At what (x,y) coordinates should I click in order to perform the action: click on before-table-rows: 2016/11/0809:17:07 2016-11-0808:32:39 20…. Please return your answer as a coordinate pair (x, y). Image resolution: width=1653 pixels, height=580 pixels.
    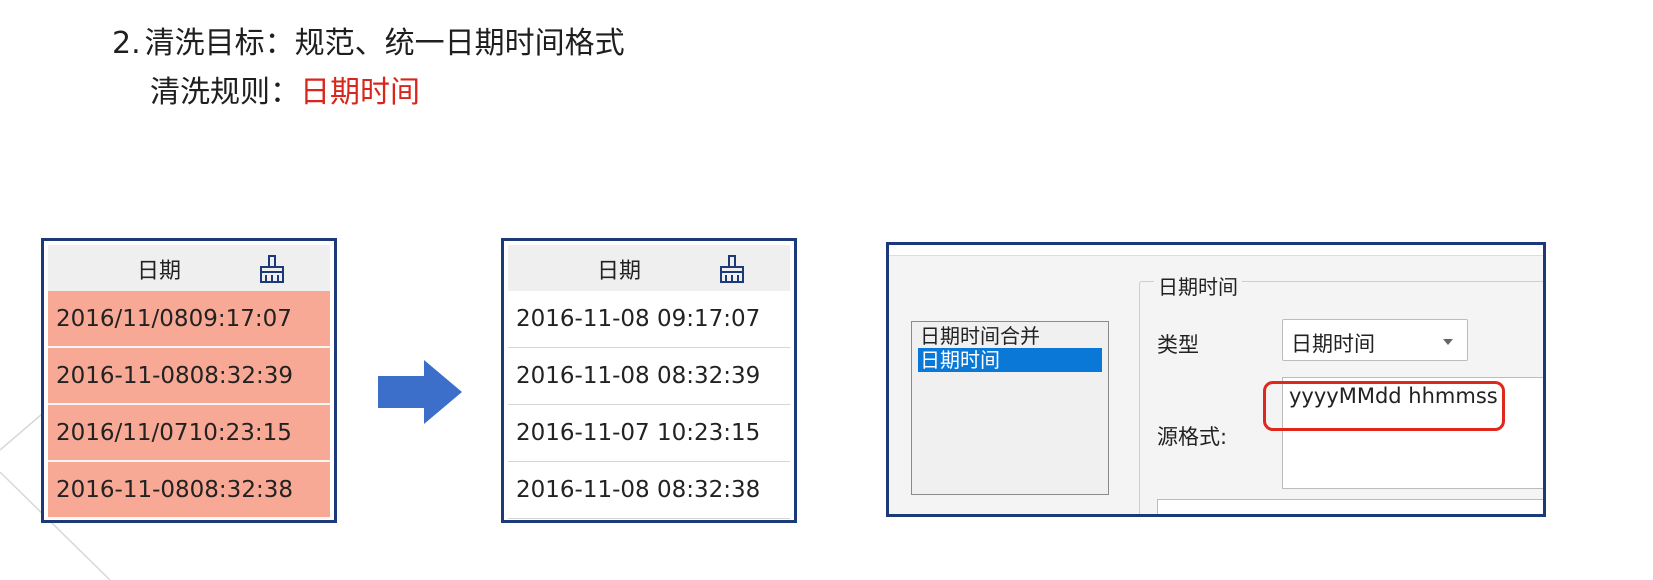
    Looking at the image, I should click on (189, 405).